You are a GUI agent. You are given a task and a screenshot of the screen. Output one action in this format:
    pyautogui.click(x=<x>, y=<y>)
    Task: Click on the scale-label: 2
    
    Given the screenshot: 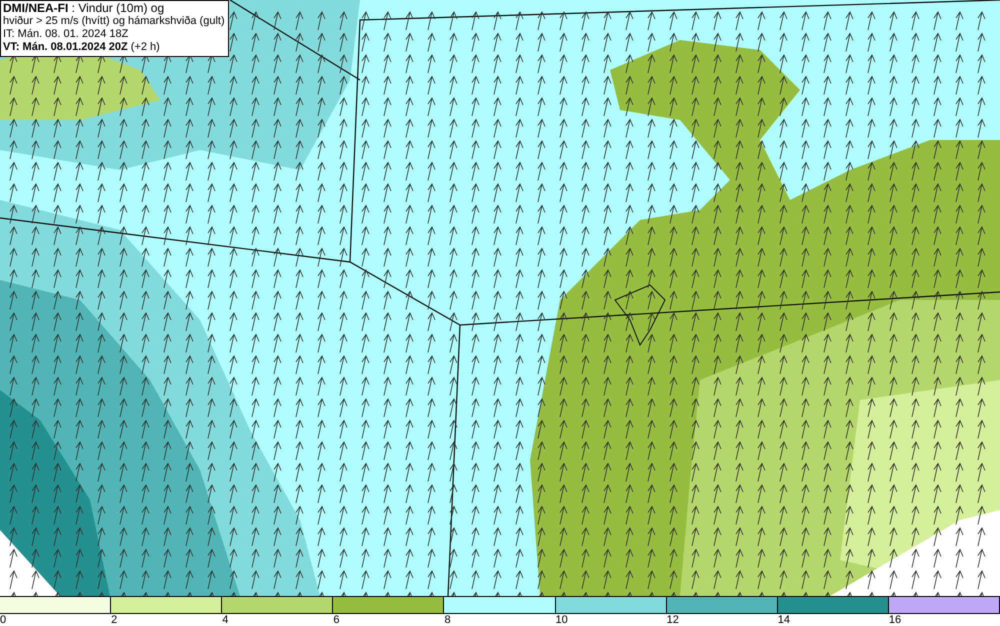 What is the action you would take?
    pyautogui.click(x=114, y=620)
    